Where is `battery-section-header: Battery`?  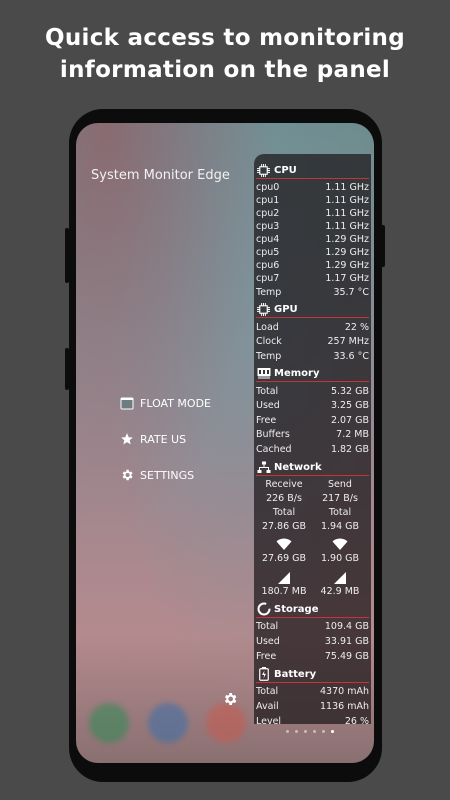
battery-section-header: Battery is located at coordinates (312, 674).